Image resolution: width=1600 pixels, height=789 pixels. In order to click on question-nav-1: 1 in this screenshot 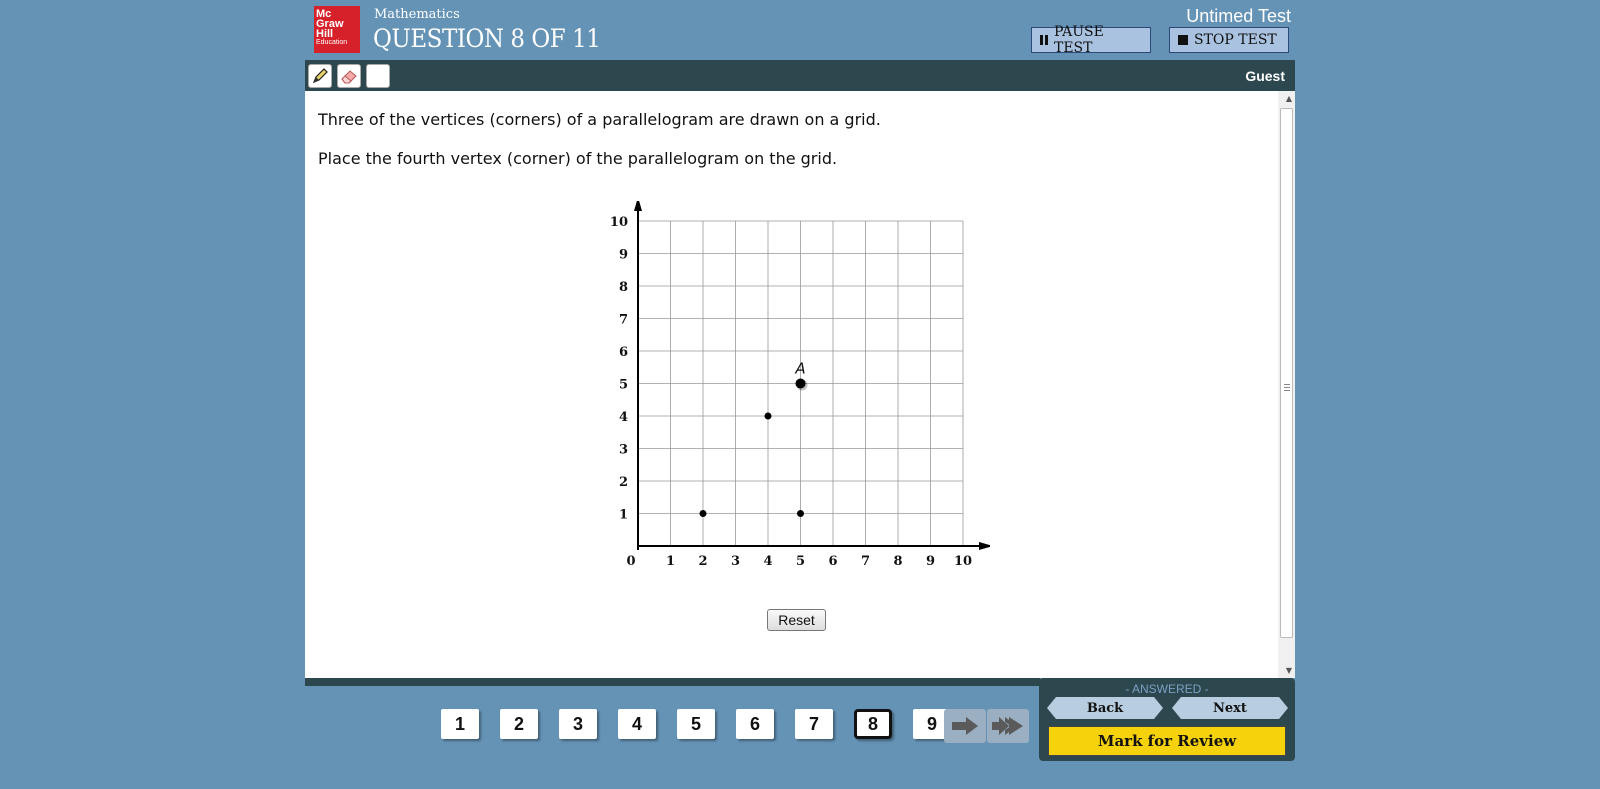, I will do `click(460, 724)`.